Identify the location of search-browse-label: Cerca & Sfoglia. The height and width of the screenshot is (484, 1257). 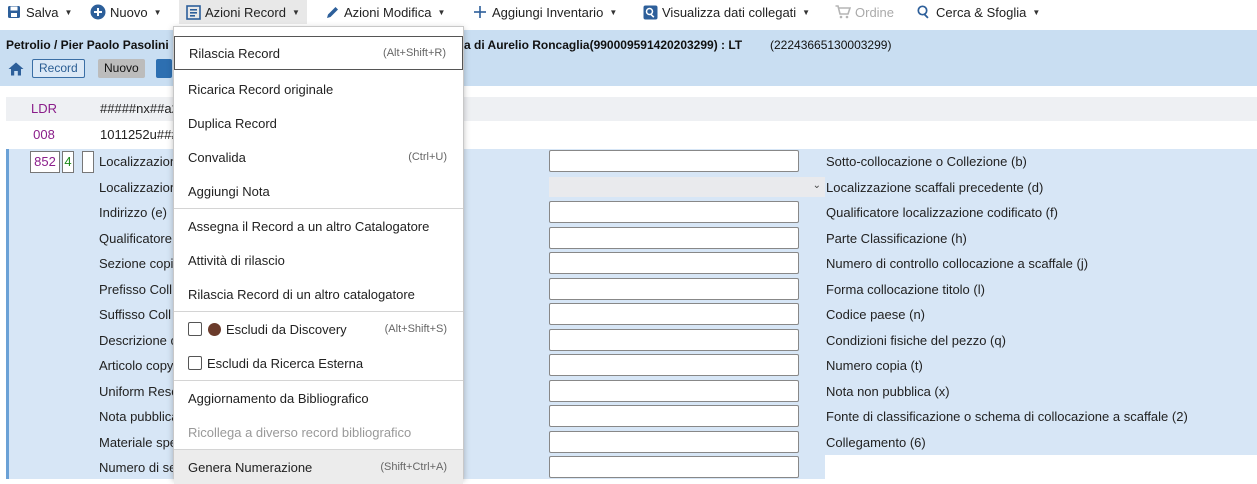
(981, 12).